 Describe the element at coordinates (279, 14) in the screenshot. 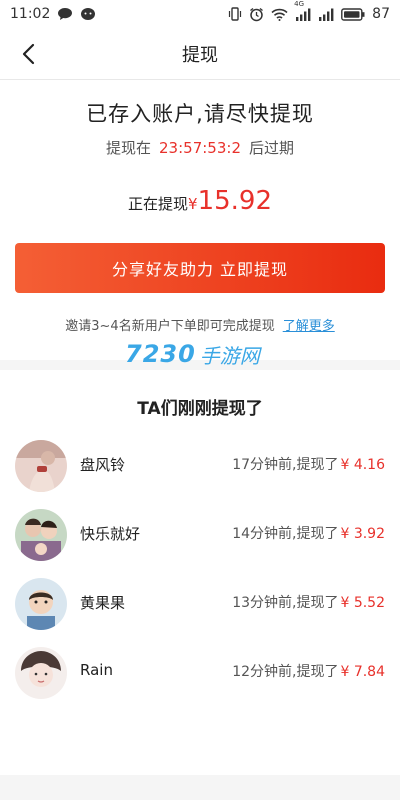

I see `wifi-icon` at that location.